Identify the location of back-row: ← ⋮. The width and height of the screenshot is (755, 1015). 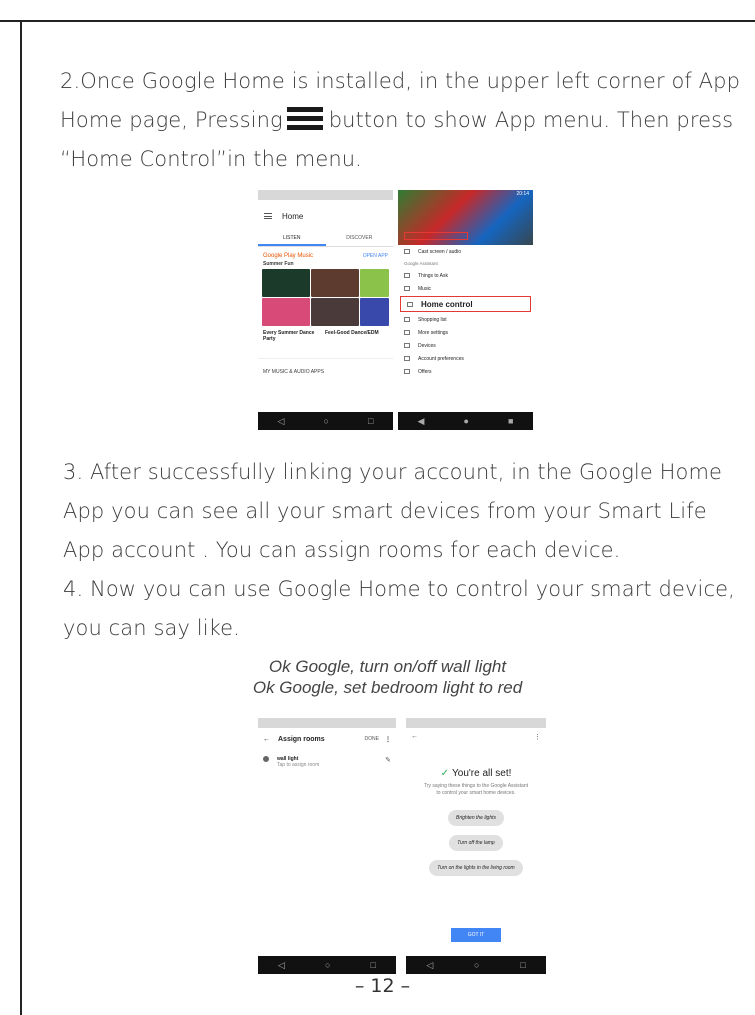
(476, 738).